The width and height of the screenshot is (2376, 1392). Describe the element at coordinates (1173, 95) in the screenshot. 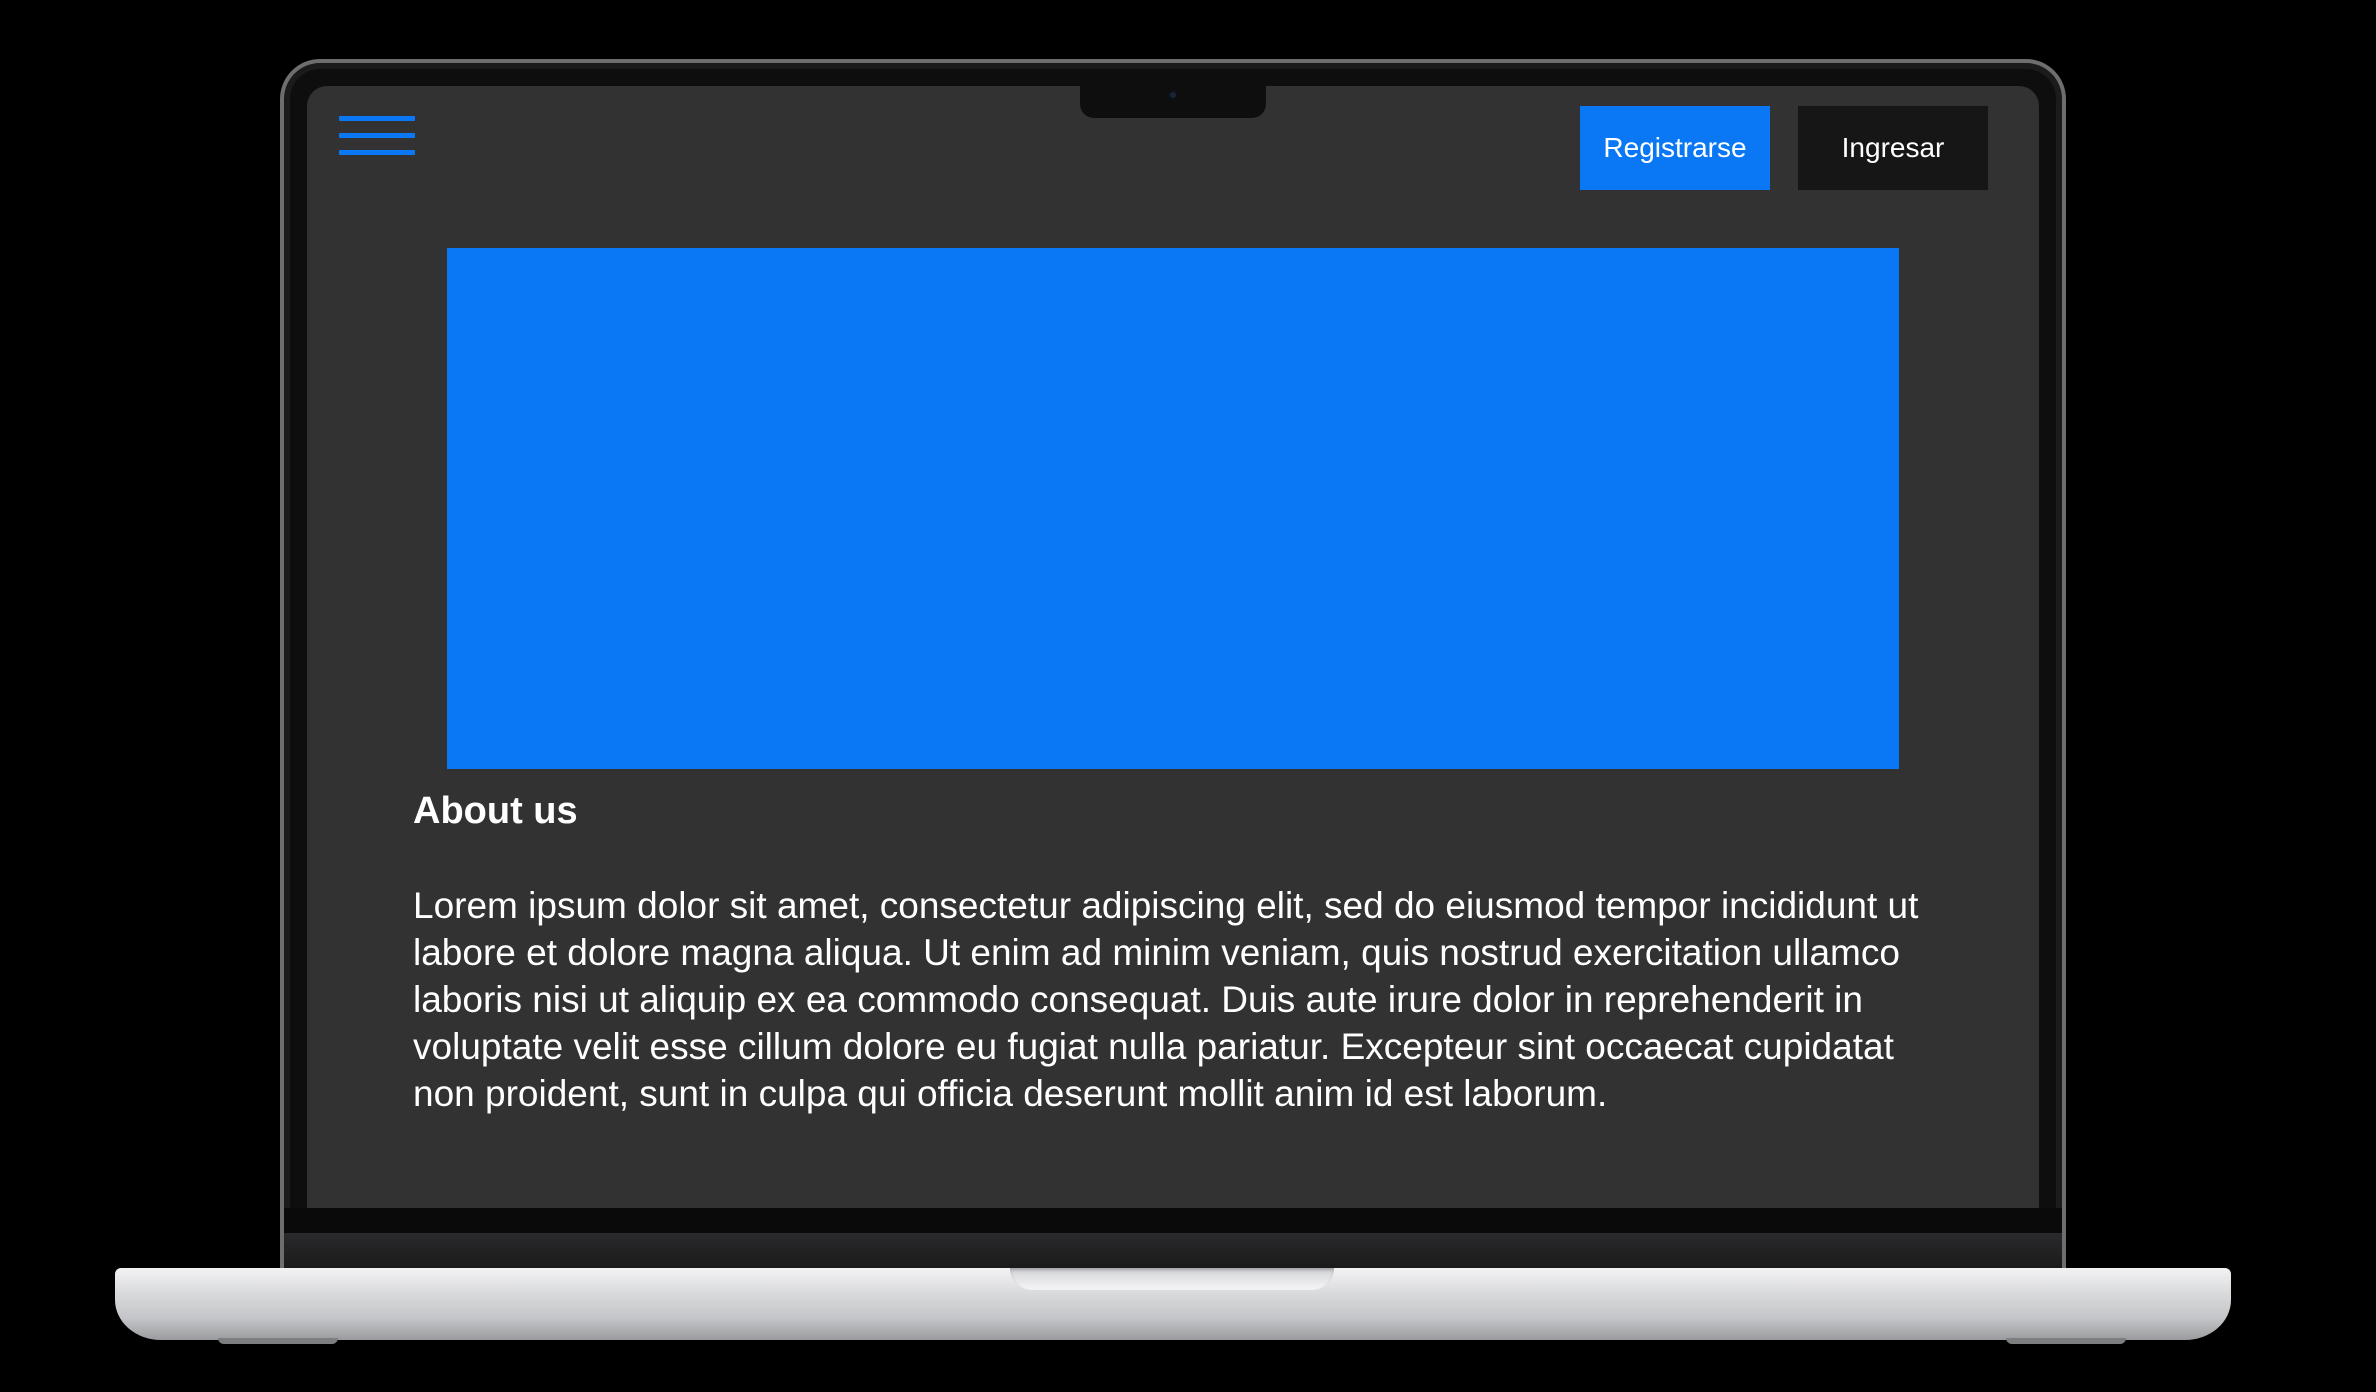

I see `webcam-icon` at that location.